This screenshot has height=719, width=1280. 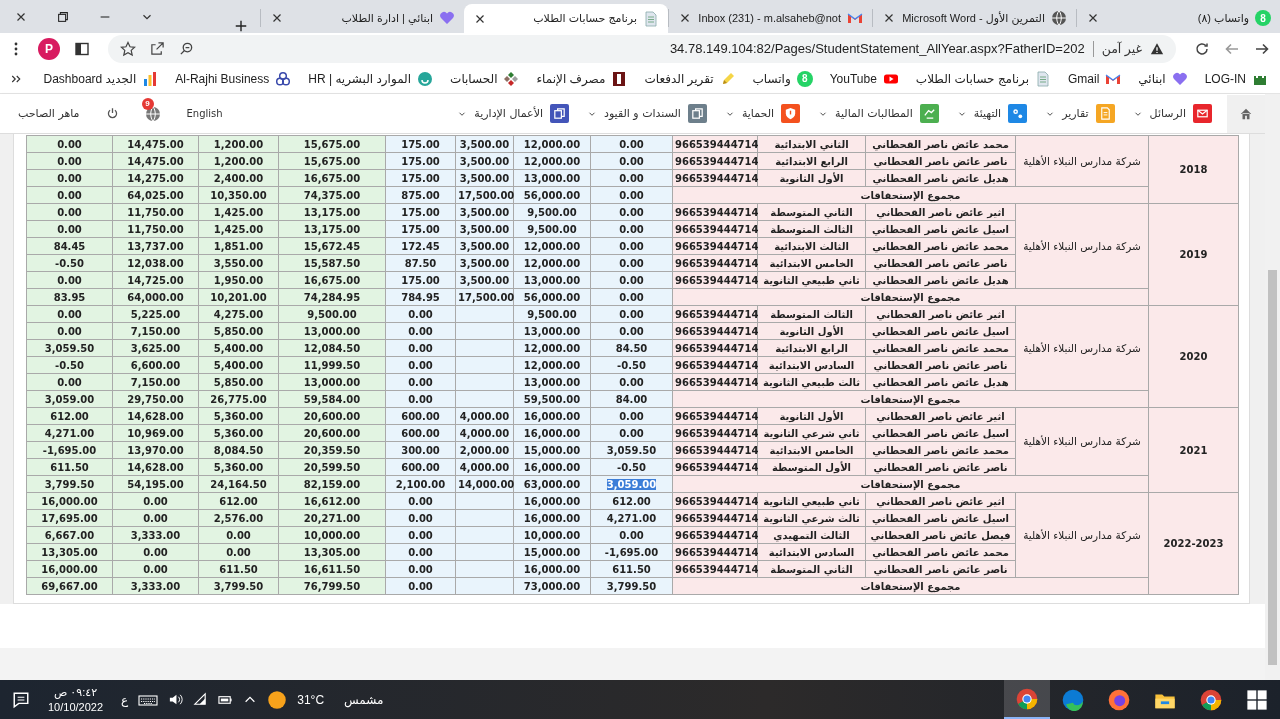 I want to click on year-cell: 2020, so click(x=1193, y=356).